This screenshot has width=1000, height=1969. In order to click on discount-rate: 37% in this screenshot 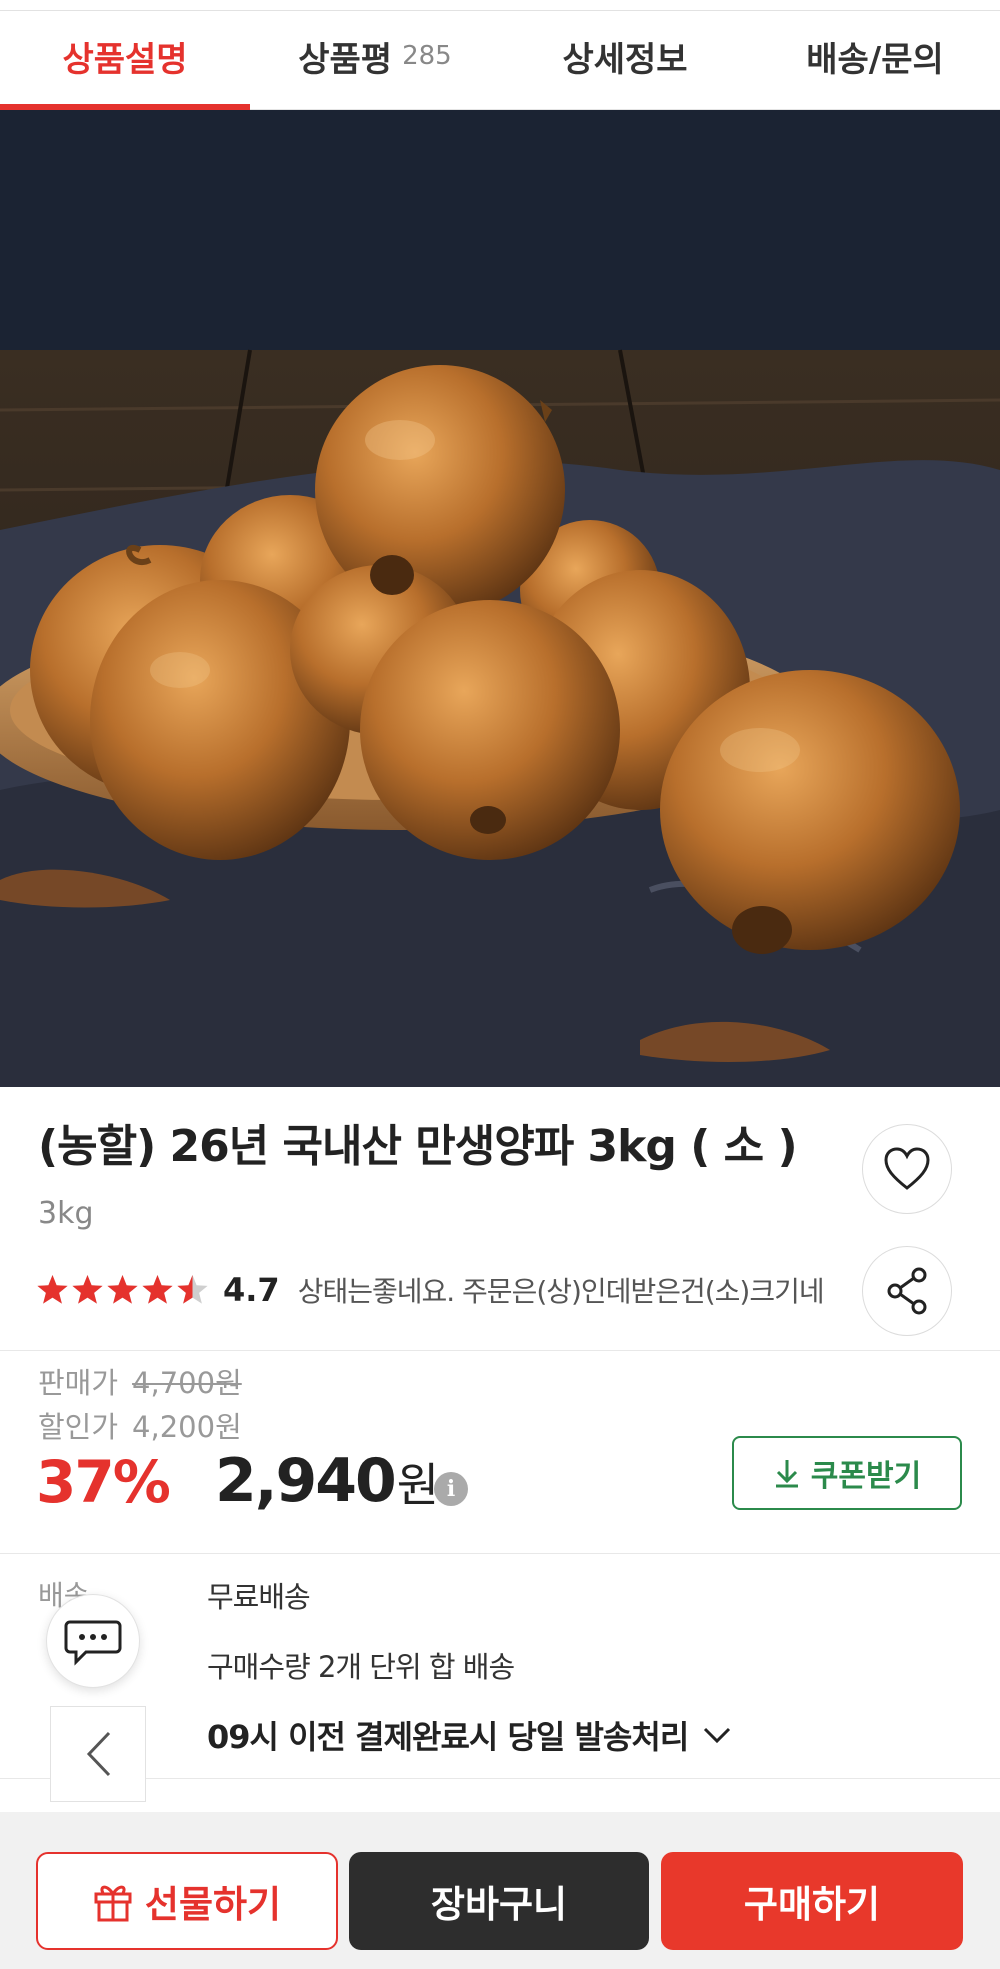, I will do `click(103, 1482)`.